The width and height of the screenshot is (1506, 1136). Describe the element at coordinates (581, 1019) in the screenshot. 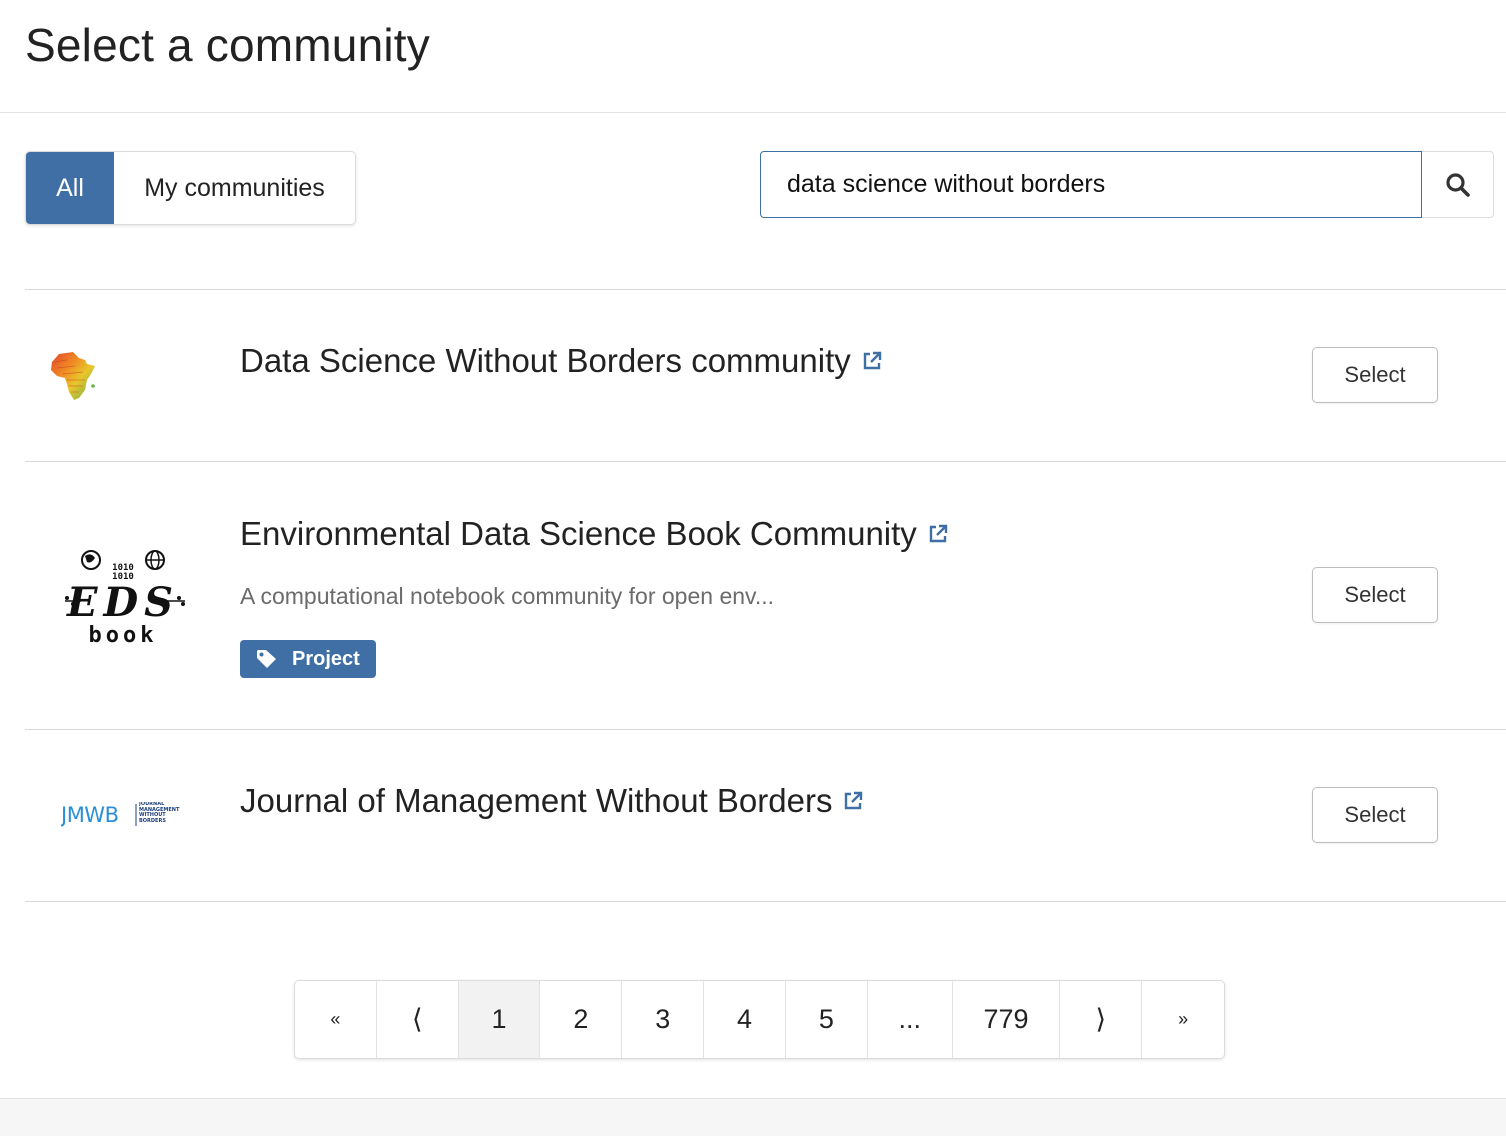

I see `page-button-2: 2` at that location.